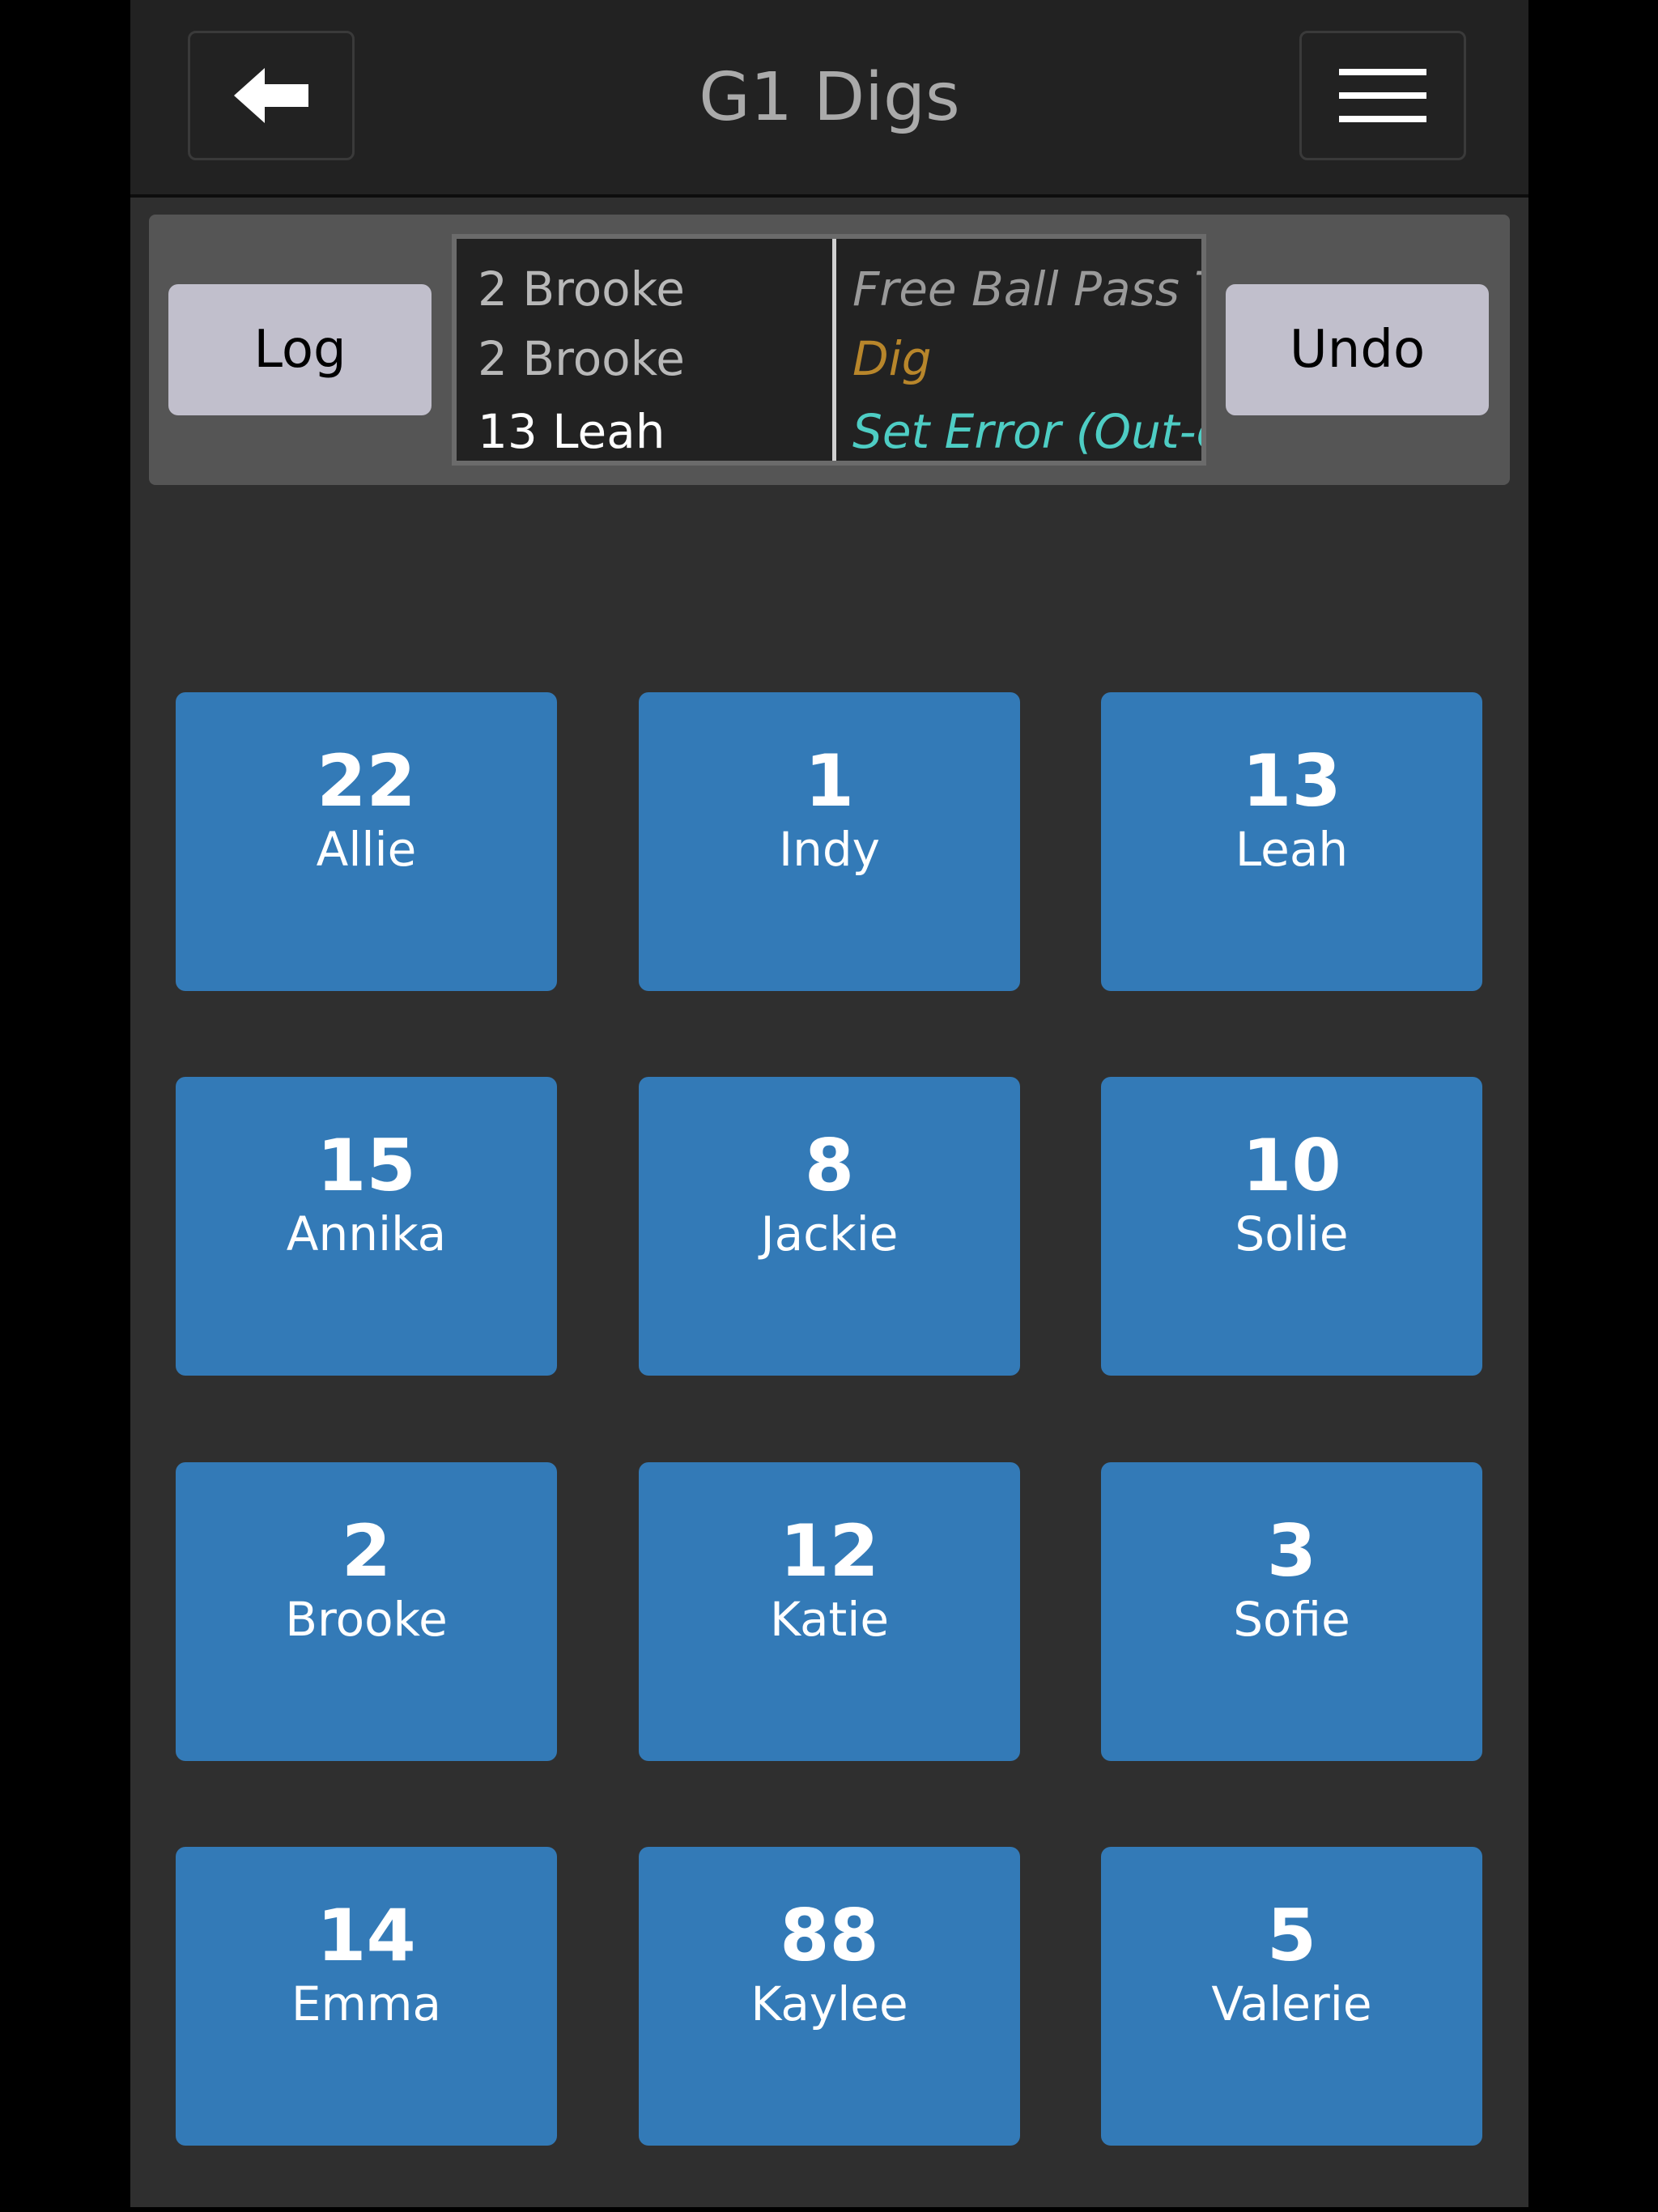 The width and height of the screenshot is (1658, 2212). I want to click on player-button: 12 Katie, so click(829, 1612).